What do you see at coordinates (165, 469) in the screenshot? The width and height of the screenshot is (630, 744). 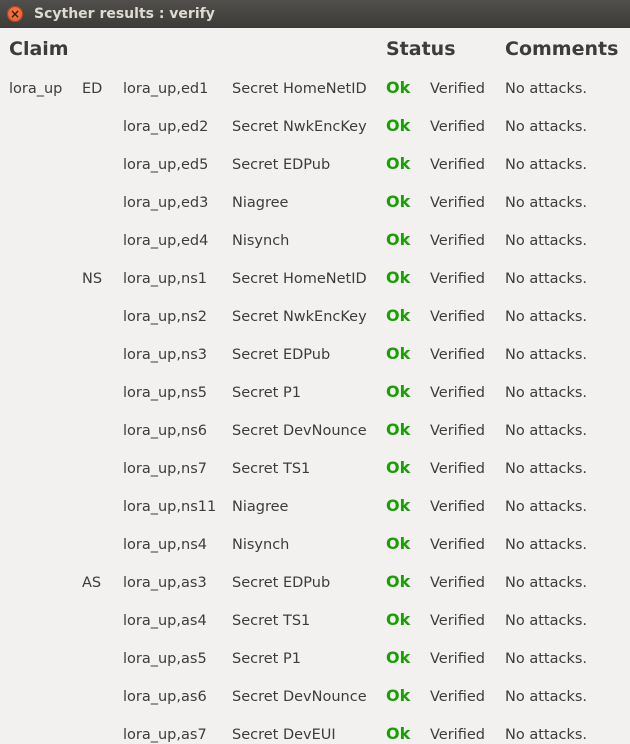 I see `claim-id-cell: lora_up,ns7` at bounding box center [165, 469].